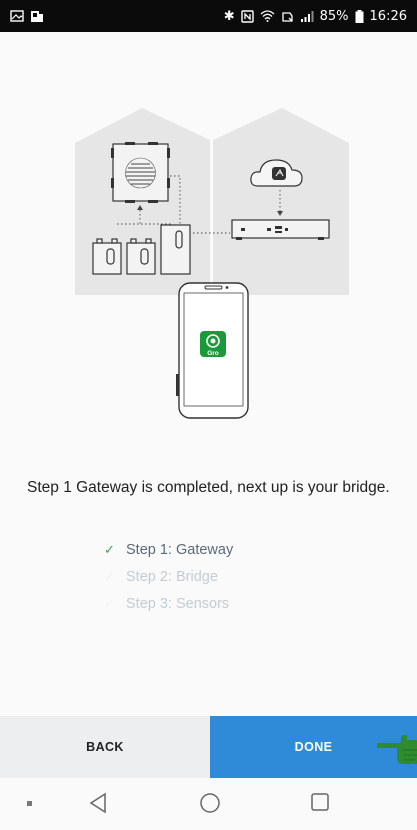 The width and height of the screenshot is (417, 830). I want to click on step-label: Step 3: Sensors, so click(178, 603).